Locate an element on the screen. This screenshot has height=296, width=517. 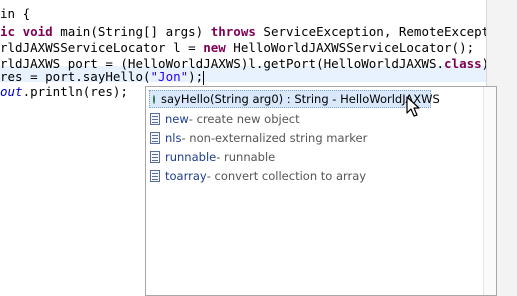
code-token: out is located at coordinates (11, 91).